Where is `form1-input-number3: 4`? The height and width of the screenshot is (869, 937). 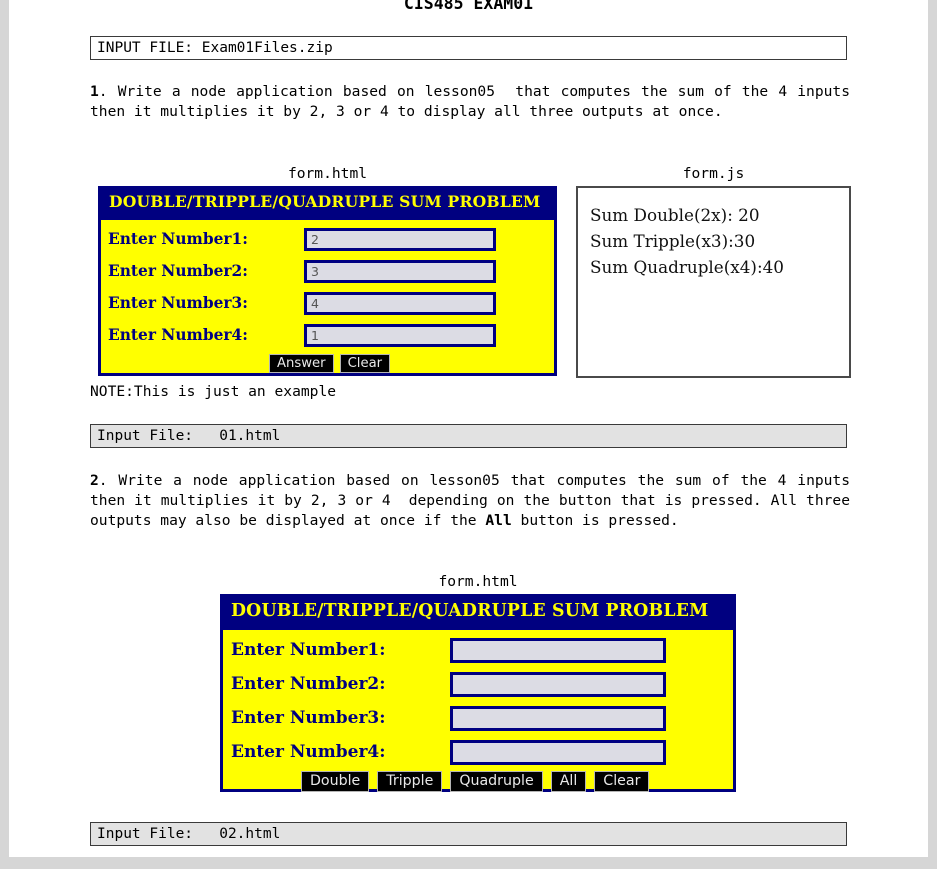
form1-input-number3: 4 is located at coordinates (400, 303).